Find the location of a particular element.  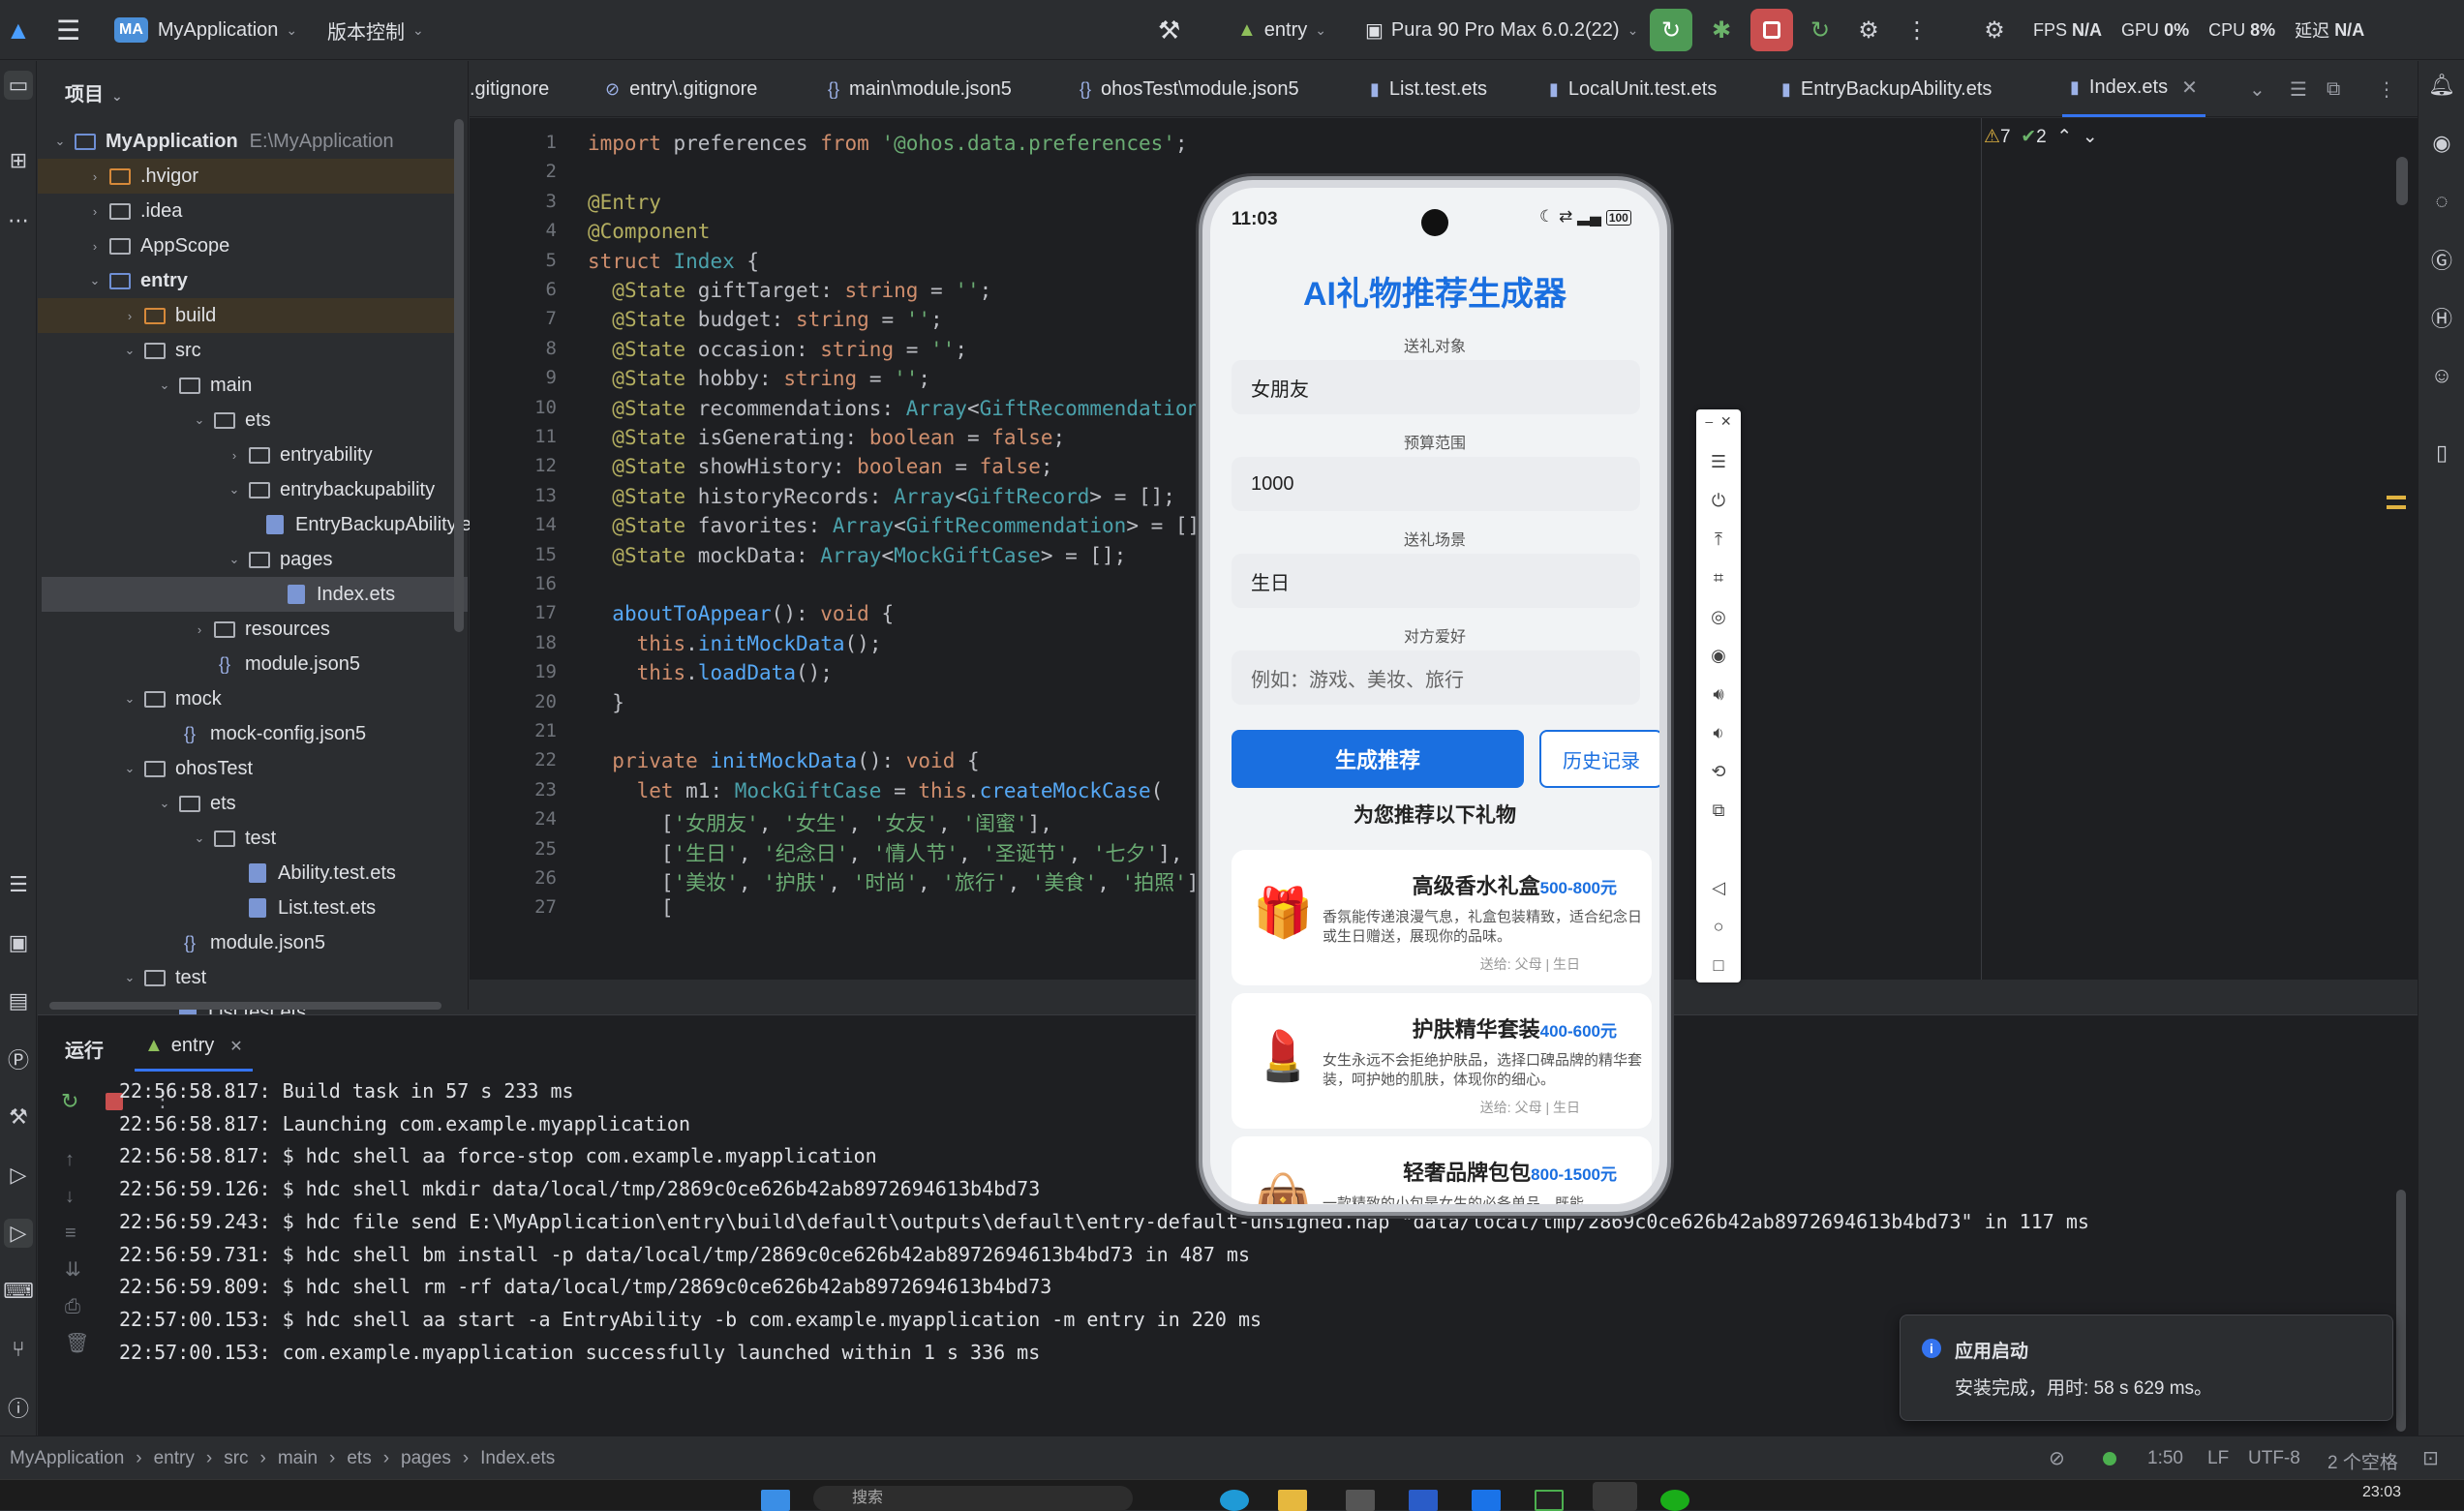

breadcrumb-item: MyApplication is located at coordinates (67, 1458).